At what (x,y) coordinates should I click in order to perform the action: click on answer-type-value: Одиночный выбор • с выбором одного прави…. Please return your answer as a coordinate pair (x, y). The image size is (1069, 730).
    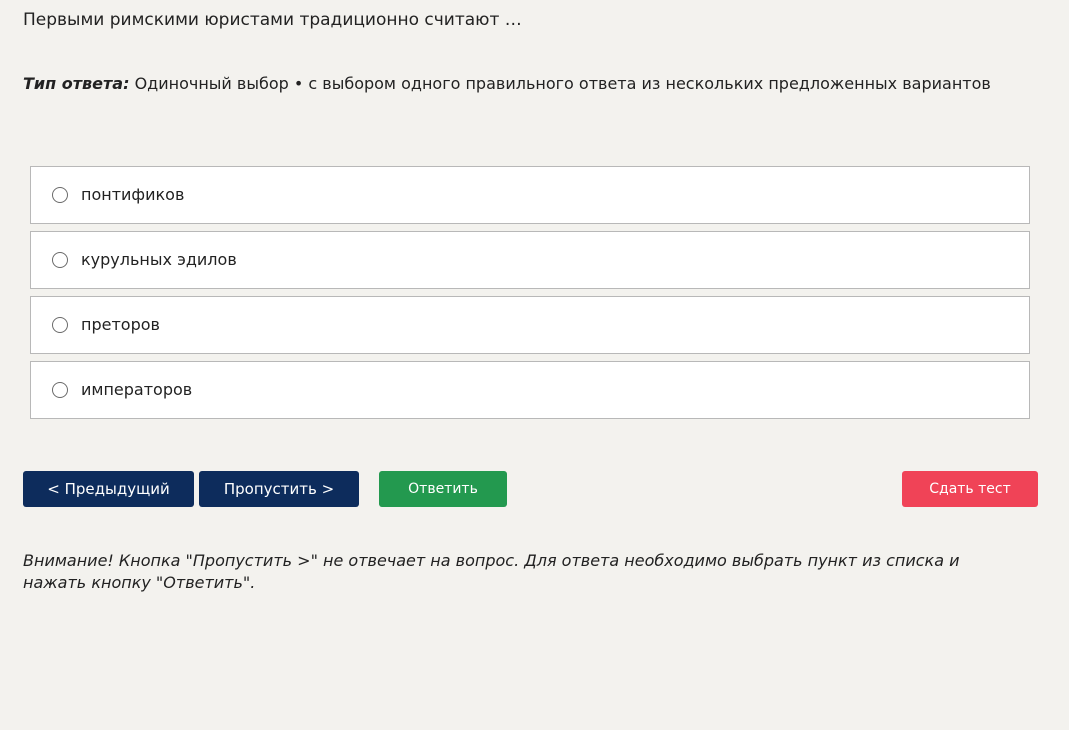
    Looking at the image, I should click on (562, 83).